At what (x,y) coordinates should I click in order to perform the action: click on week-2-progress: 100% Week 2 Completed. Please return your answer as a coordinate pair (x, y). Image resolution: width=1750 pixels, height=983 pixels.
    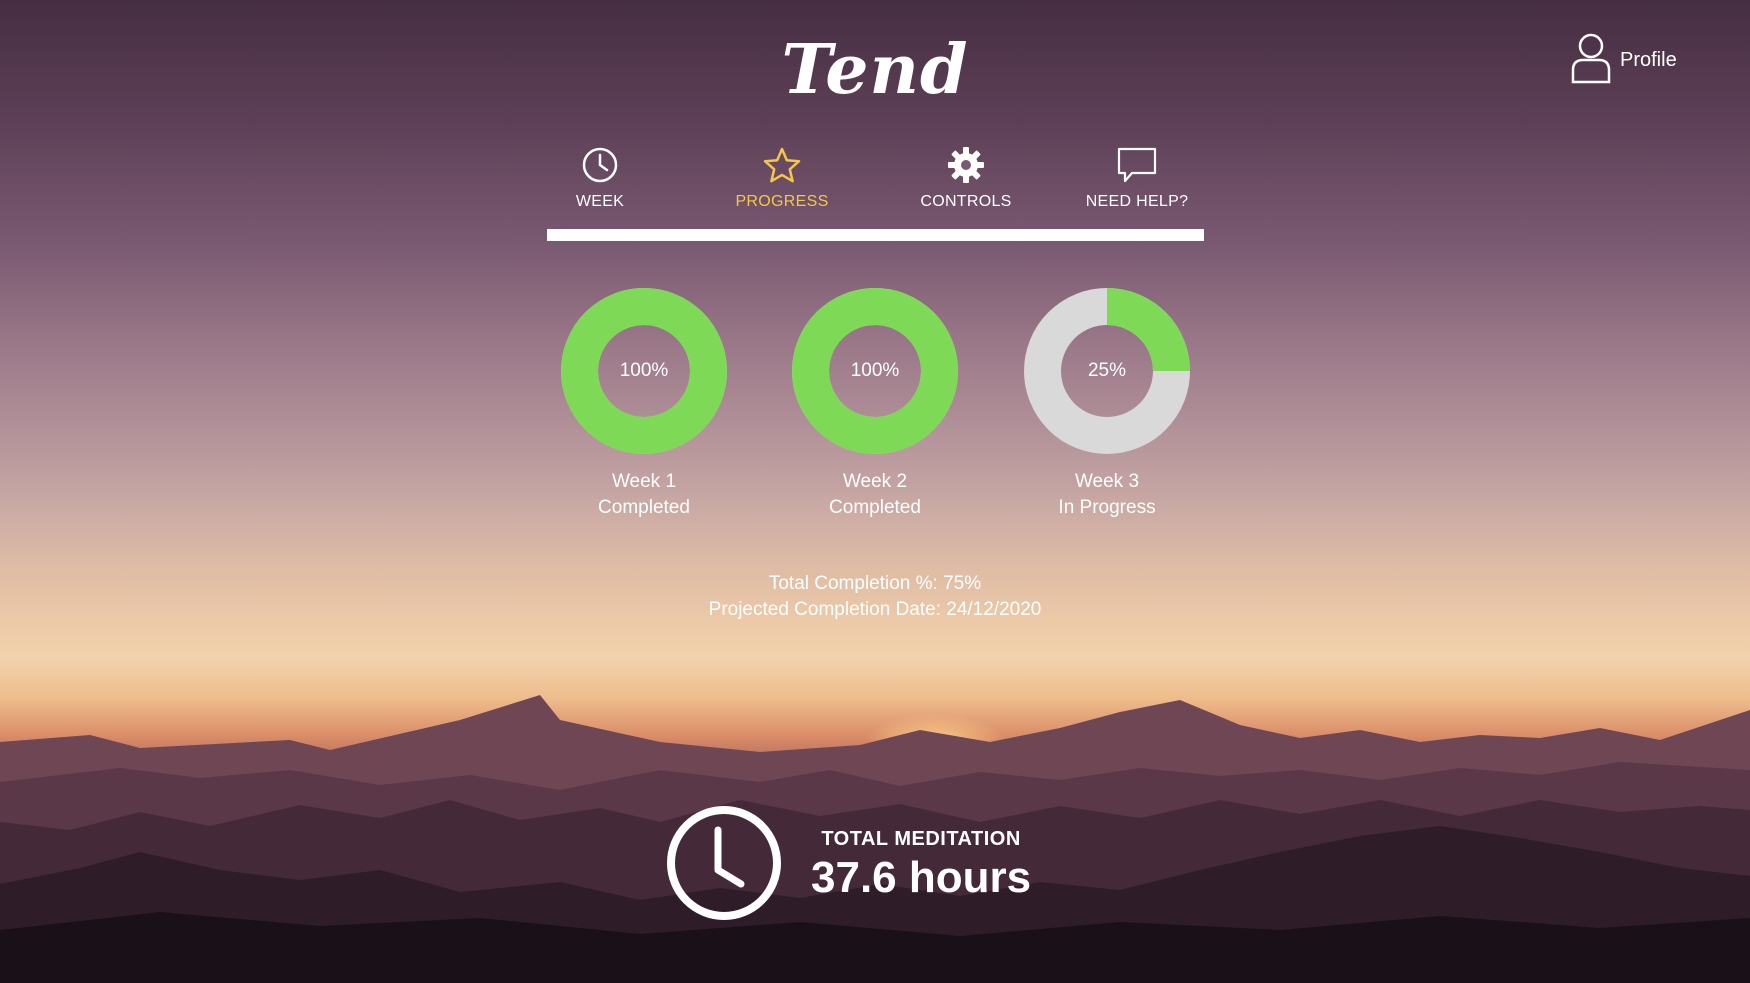
    Looking at the image, I should click on (875, 404).